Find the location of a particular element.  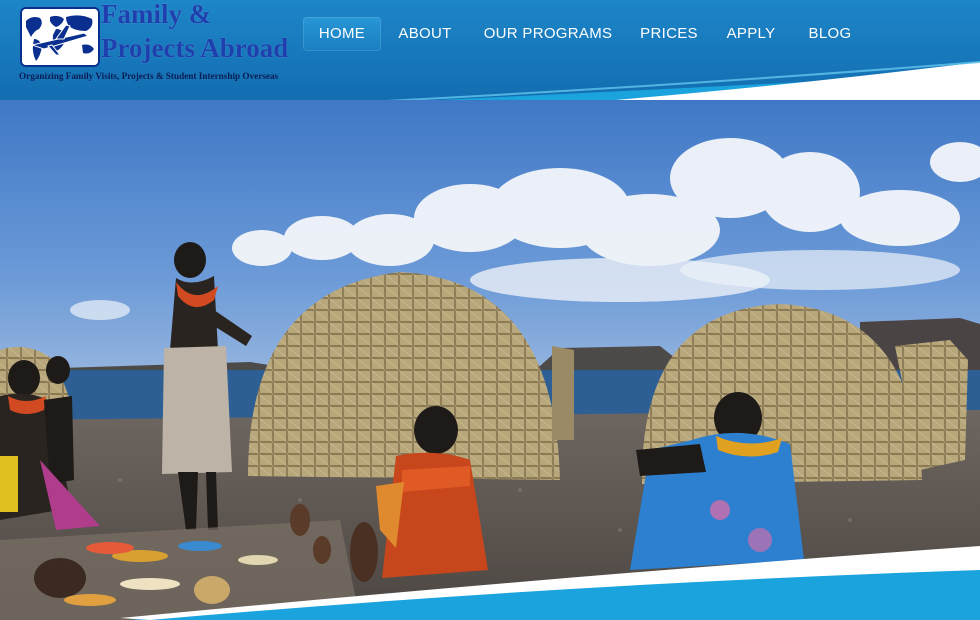

nav-prices: PRICES is located at coordinates (669, 34).